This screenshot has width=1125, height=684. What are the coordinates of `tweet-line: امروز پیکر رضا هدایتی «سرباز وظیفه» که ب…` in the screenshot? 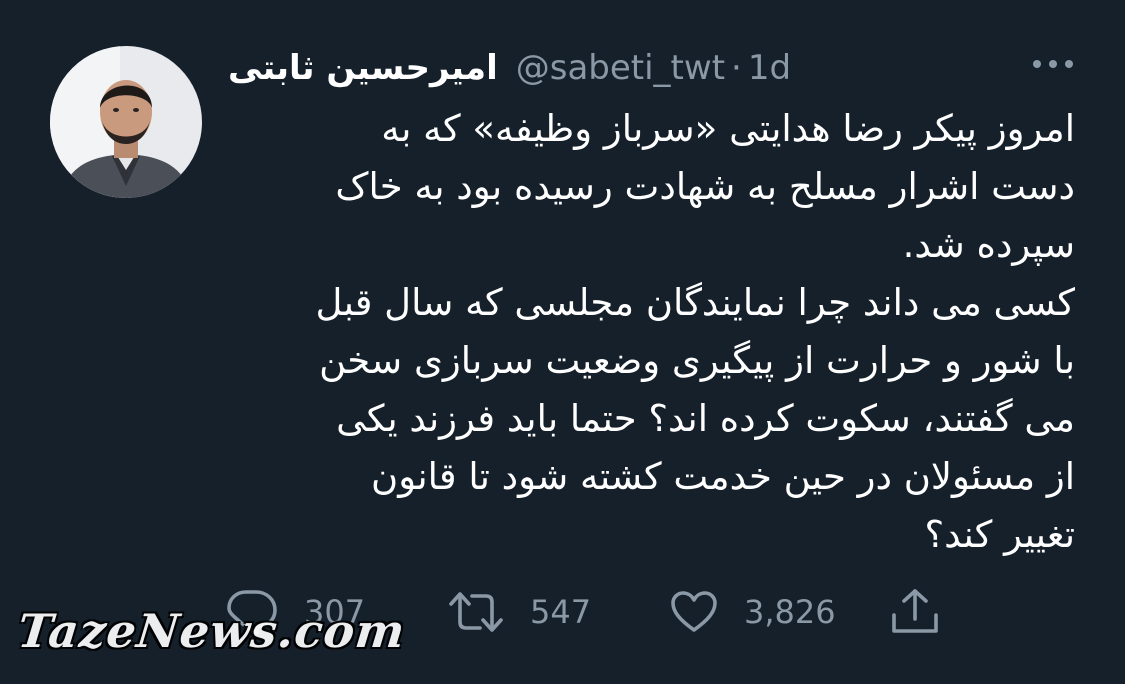 It's located at (728, 128).